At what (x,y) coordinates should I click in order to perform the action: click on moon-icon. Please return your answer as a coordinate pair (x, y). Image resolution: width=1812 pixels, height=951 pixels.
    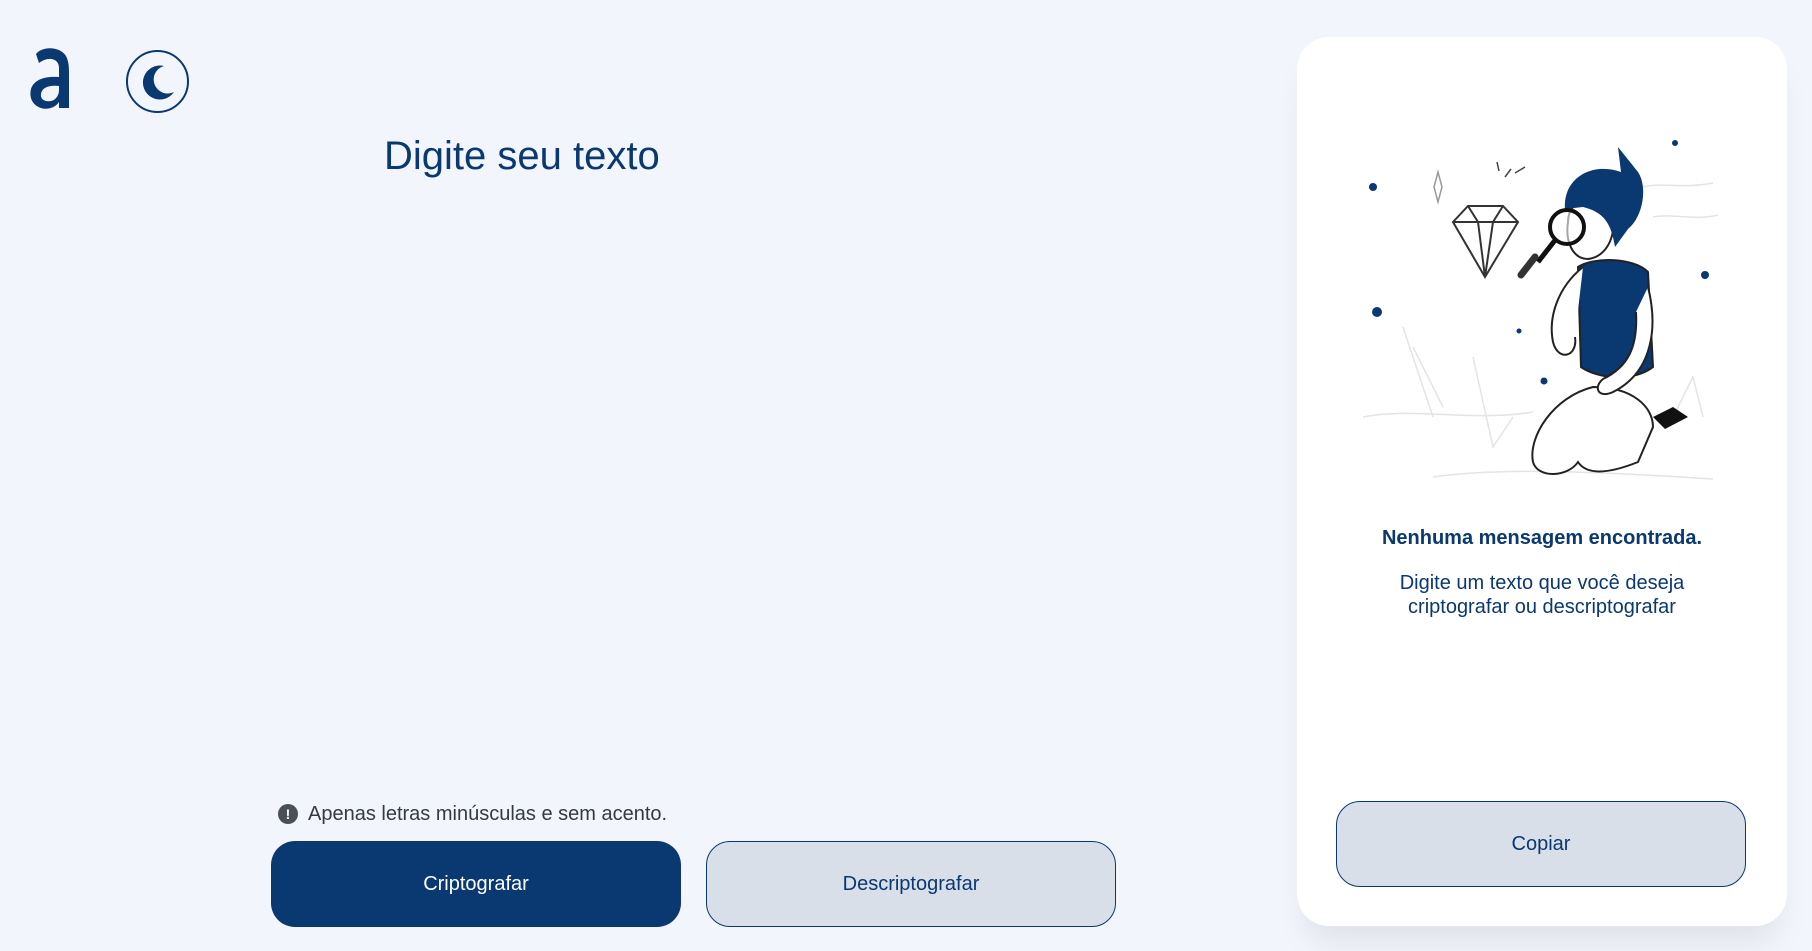
    Looking at the image, I should click on (158, 81).